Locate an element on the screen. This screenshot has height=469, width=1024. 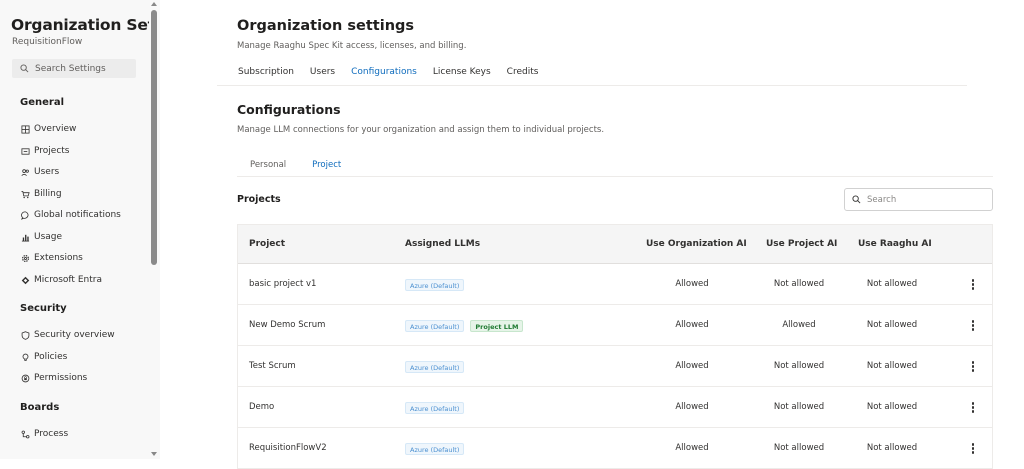
tab-configurations: Configurations is located at coordinates (384, 75).